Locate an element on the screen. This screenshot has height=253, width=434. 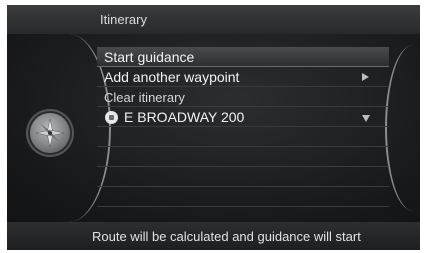
menu-item-label: Clear itinerary is located at coordinates (144, 97).